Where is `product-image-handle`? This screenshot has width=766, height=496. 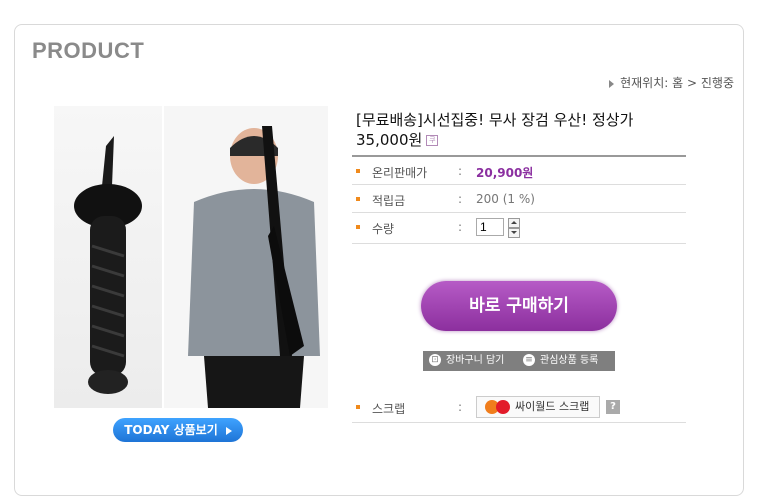 product-image-handle is located at coordinates (108, 257).